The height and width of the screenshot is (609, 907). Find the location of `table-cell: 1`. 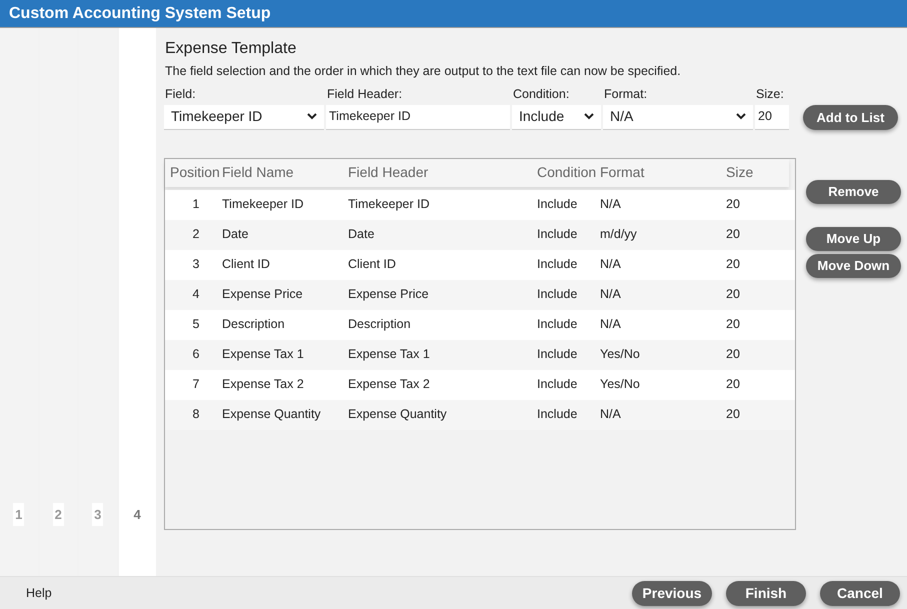

table-cell: 1 is located at coordinates (196, 204).